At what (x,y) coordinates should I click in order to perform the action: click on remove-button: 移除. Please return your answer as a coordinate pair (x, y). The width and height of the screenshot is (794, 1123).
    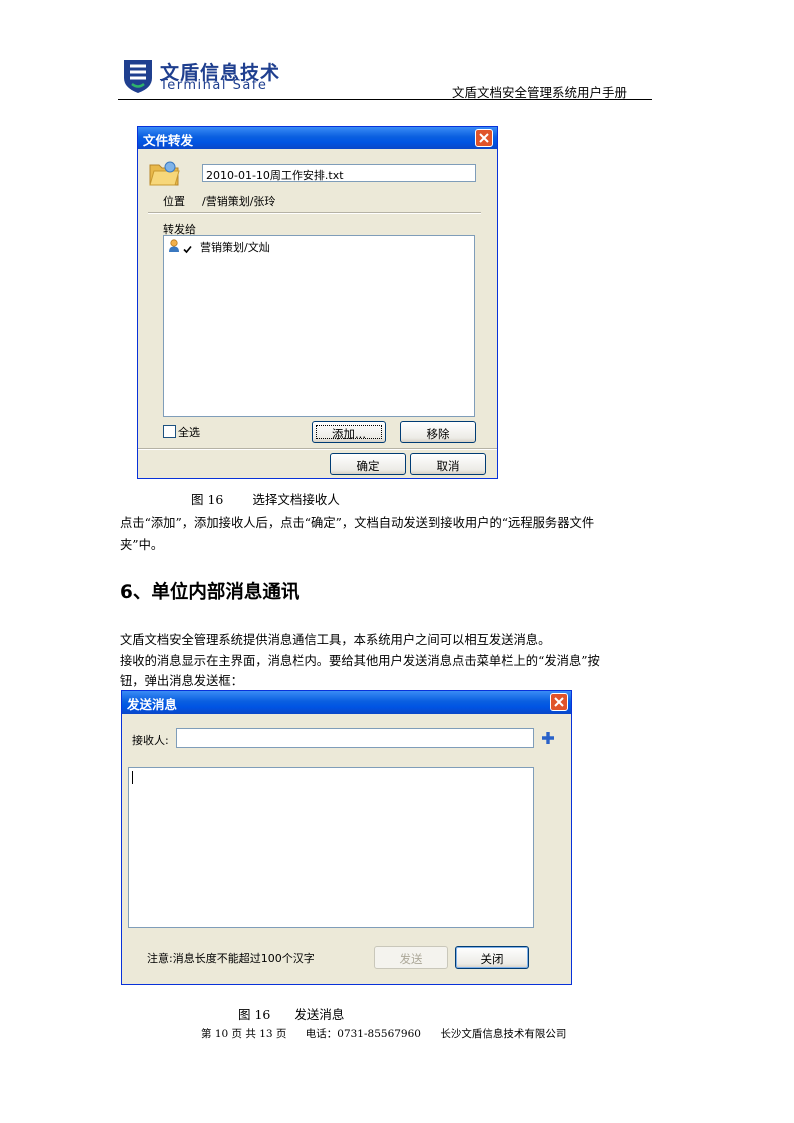
    Looking at the image, I should click on (438, 432).